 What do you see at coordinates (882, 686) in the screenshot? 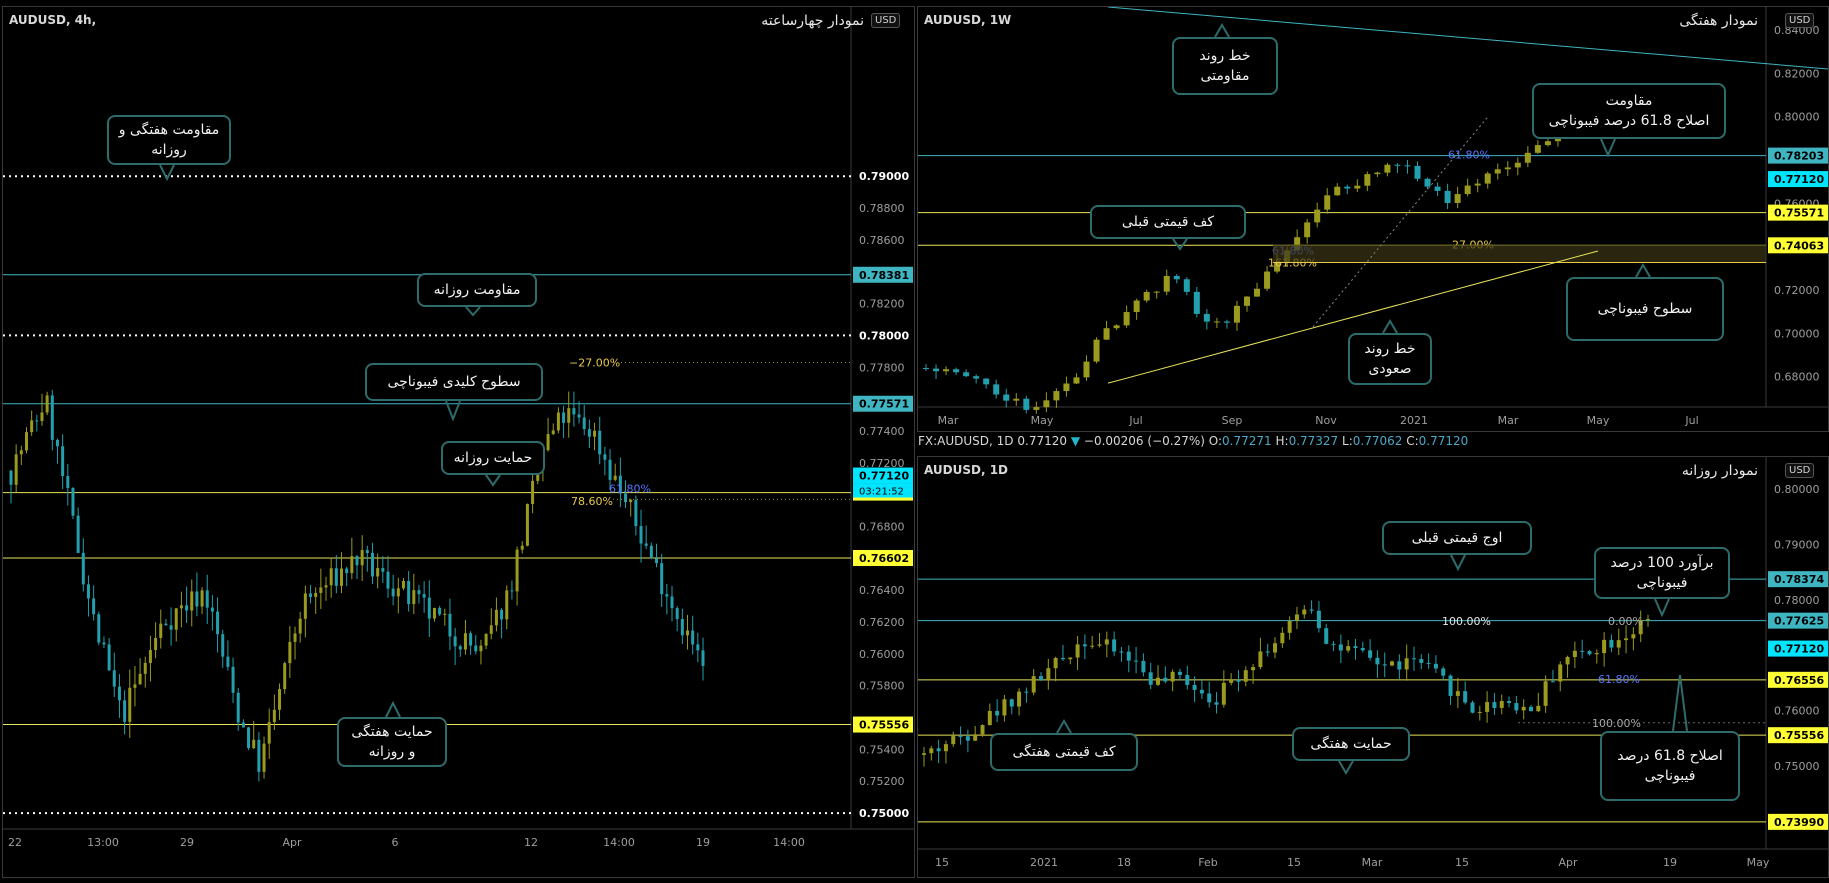
I see `price-tick-label: 0.75800` at bounding box center [882, 686].